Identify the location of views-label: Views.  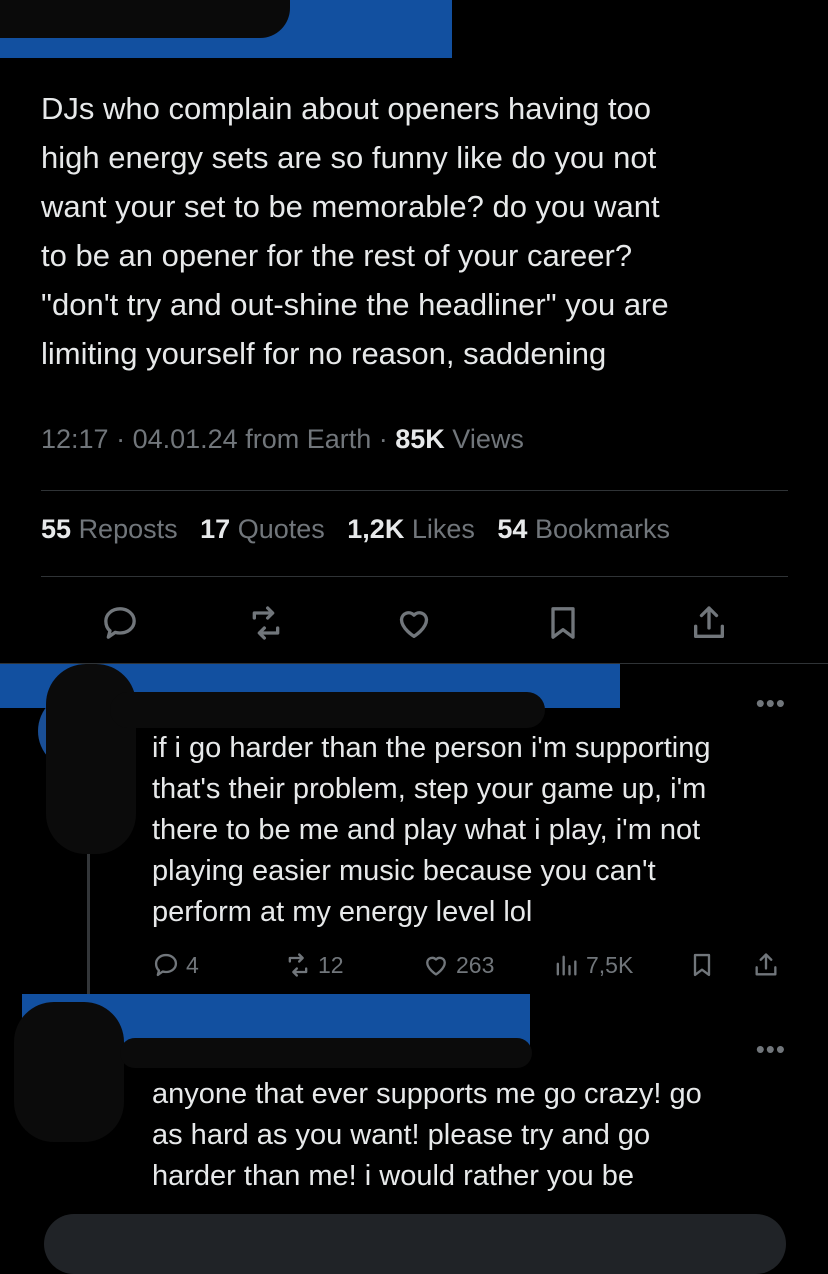
(488, 439).